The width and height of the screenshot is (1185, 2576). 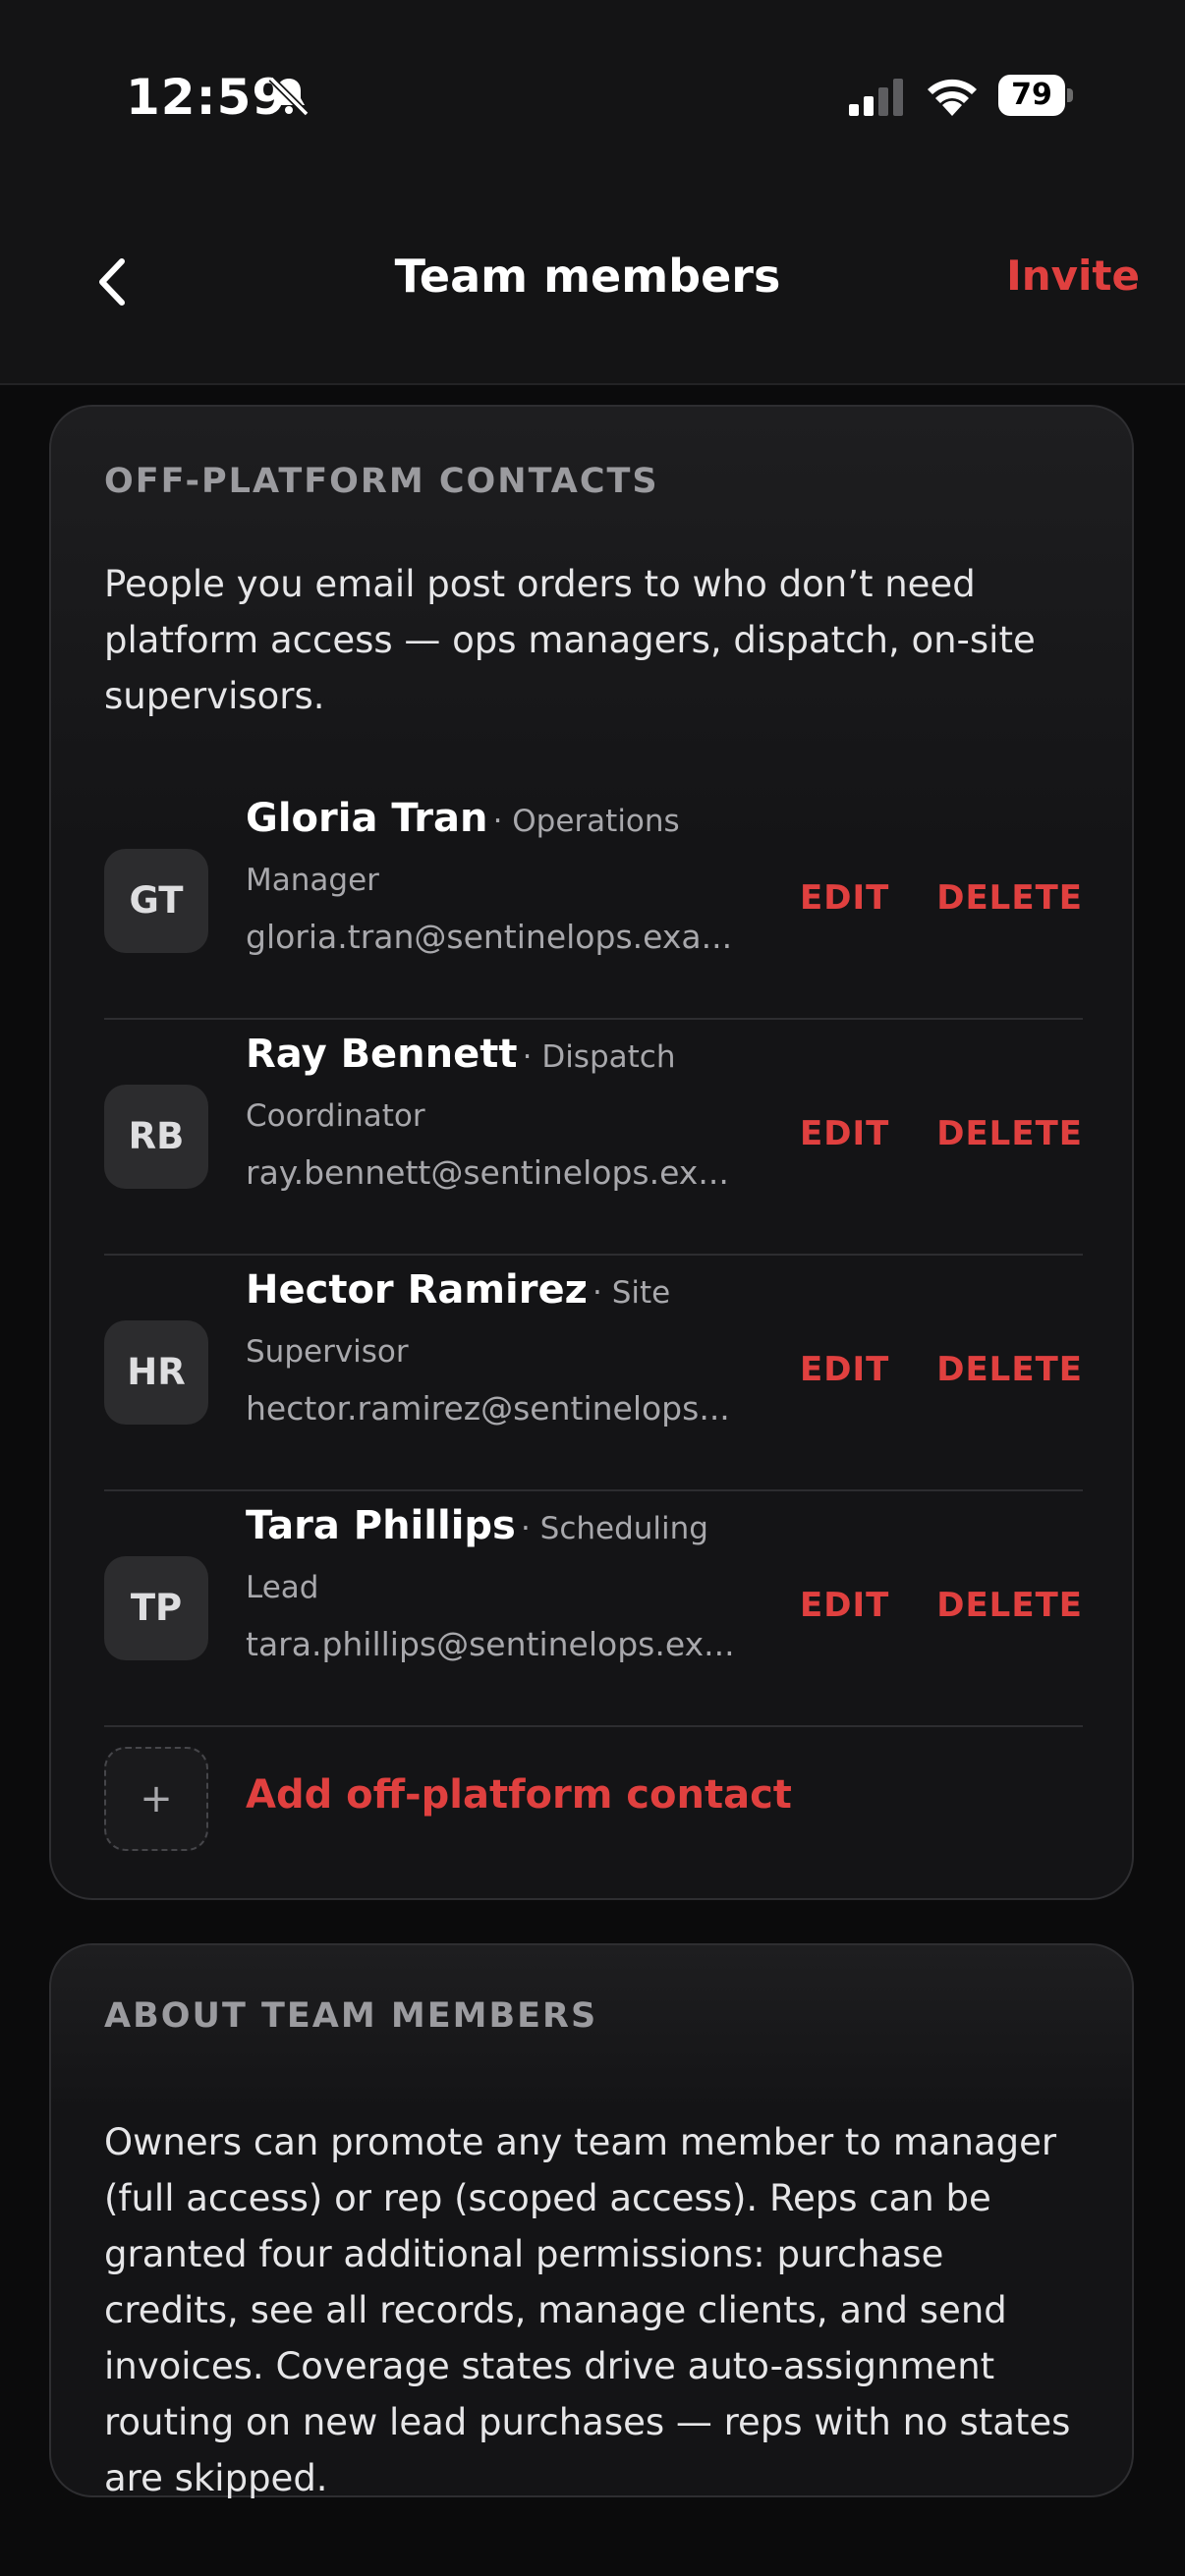 What do you see at coordinates (351, 2016) in the screenshot?
I see `section-title: ABOUT TEAM MEMBERS` at bounding box center [351, 2016].